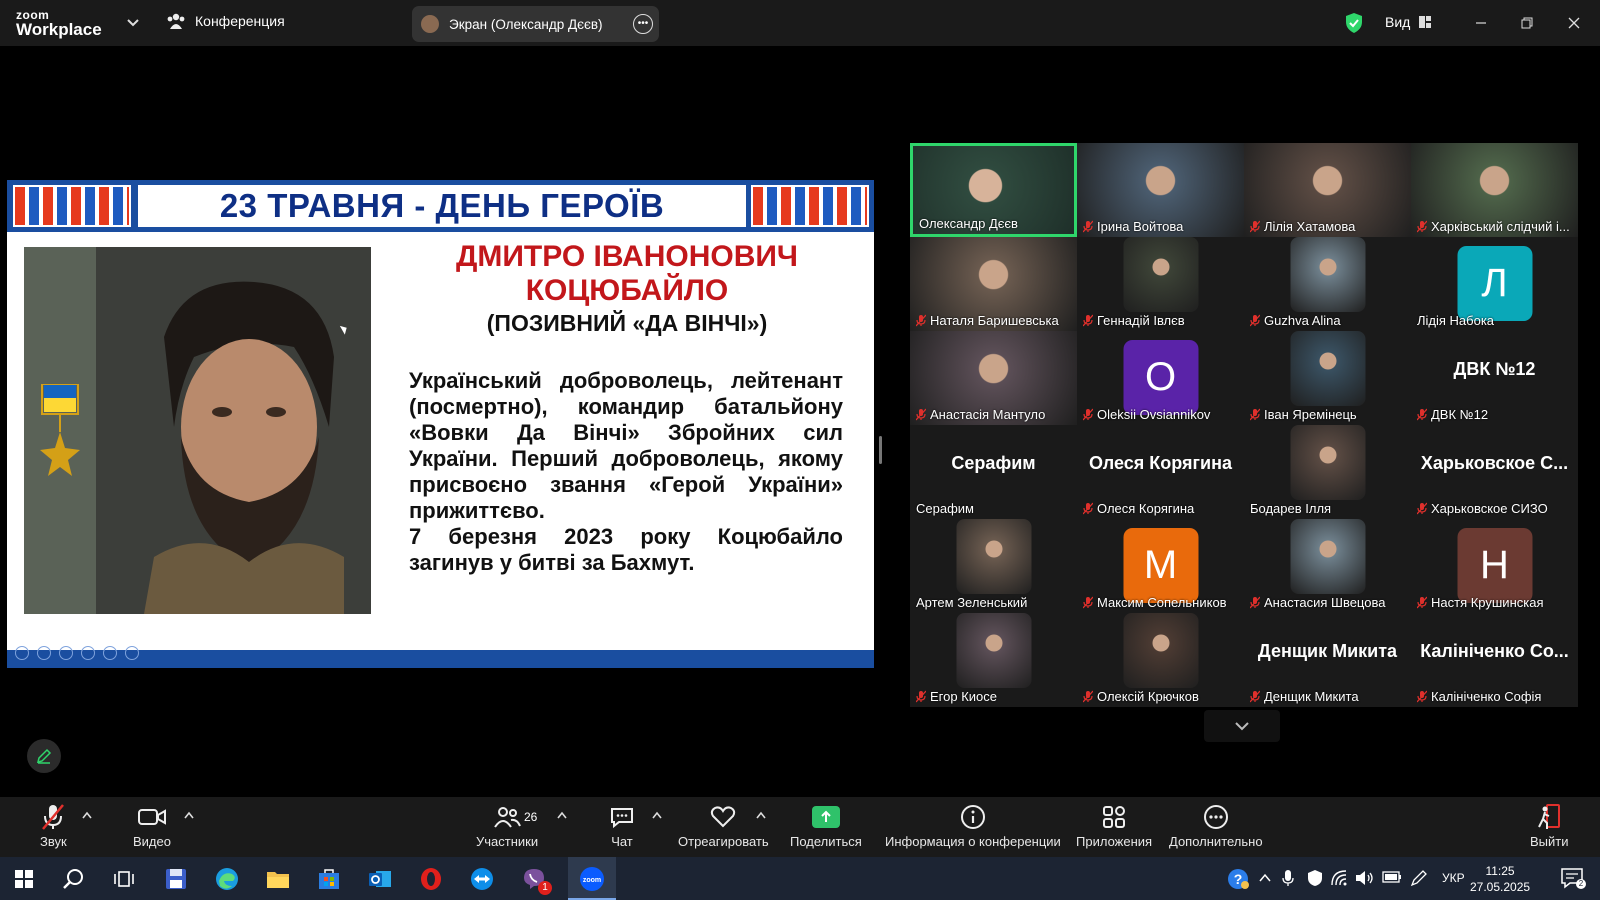  What do you see at coordinates (535, 879) in the screenshot?
I see `taskbar-viber: 1` at bounding box center [535, 879].